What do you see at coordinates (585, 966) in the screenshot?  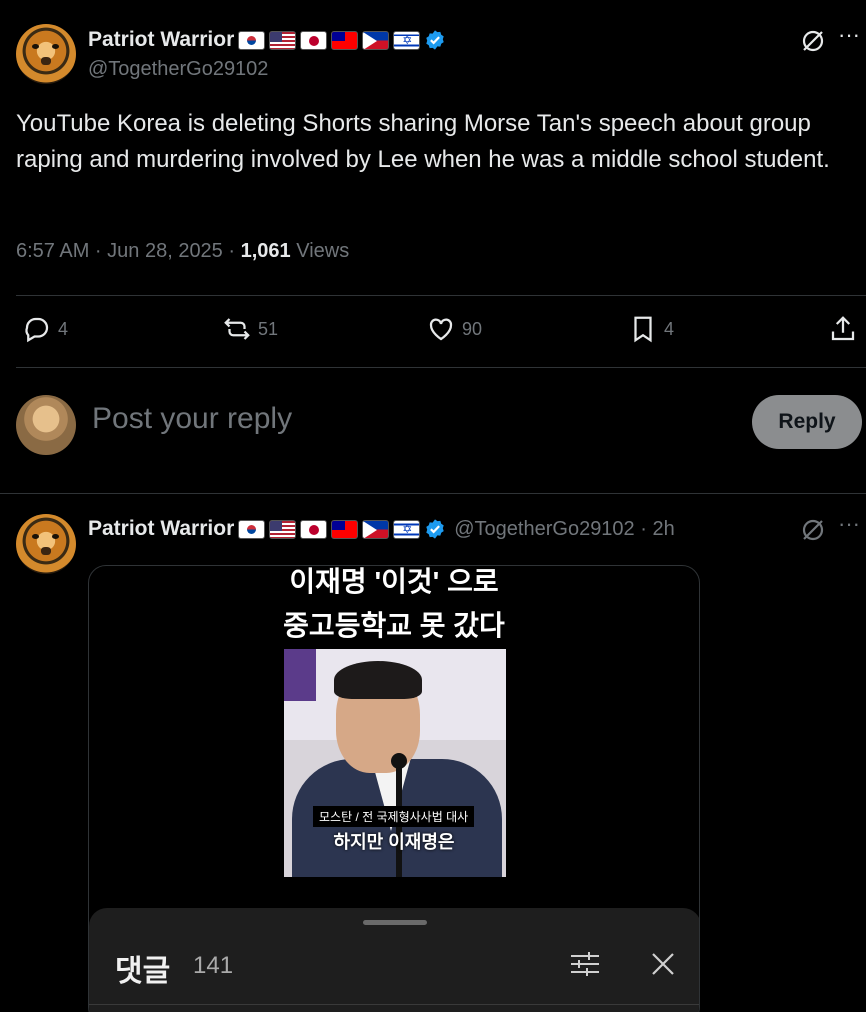 I see `sort-filter-icon` at bounding box center [585, 966].